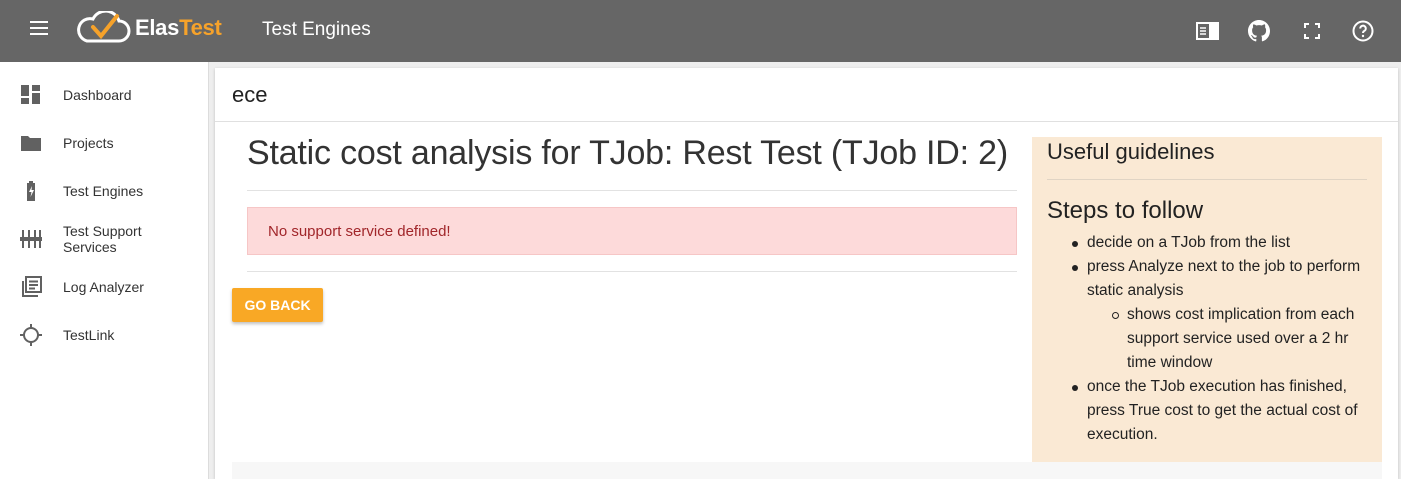  I want to click on github-icon, so click(1259, 31).